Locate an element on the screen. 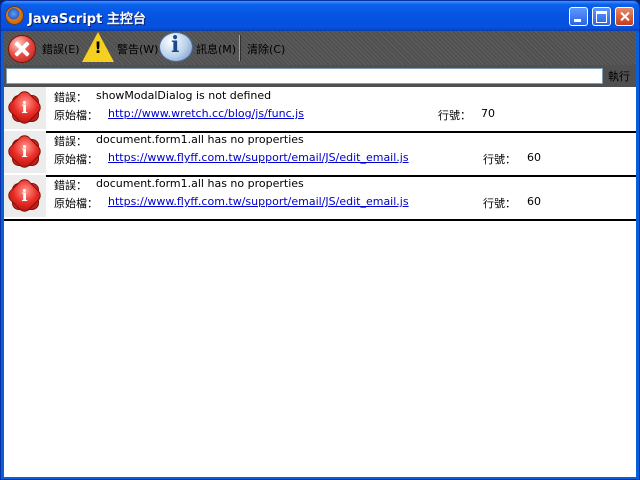 Image resolution: width=640 pixels, height=480 pixels. messages-filter-button: i 訊息(M) is located at coordinates (198, 48).